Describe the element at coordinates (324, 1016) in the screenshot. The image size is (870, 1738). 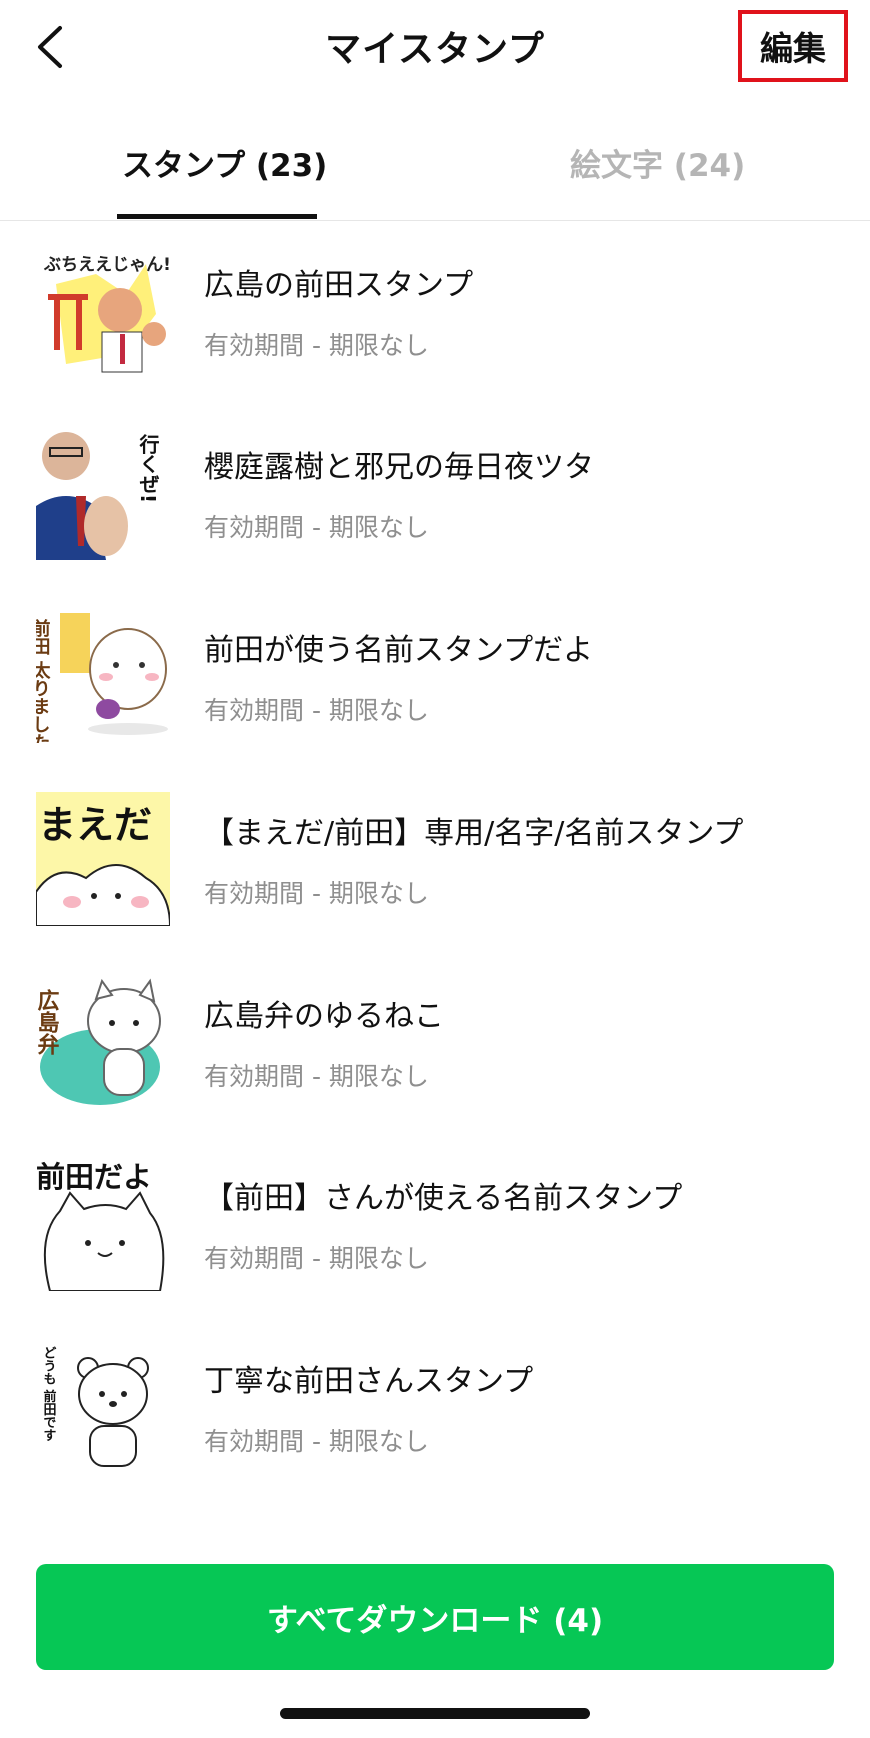
I see `sticker-title: 広島弁のゆるねこ` at that location.